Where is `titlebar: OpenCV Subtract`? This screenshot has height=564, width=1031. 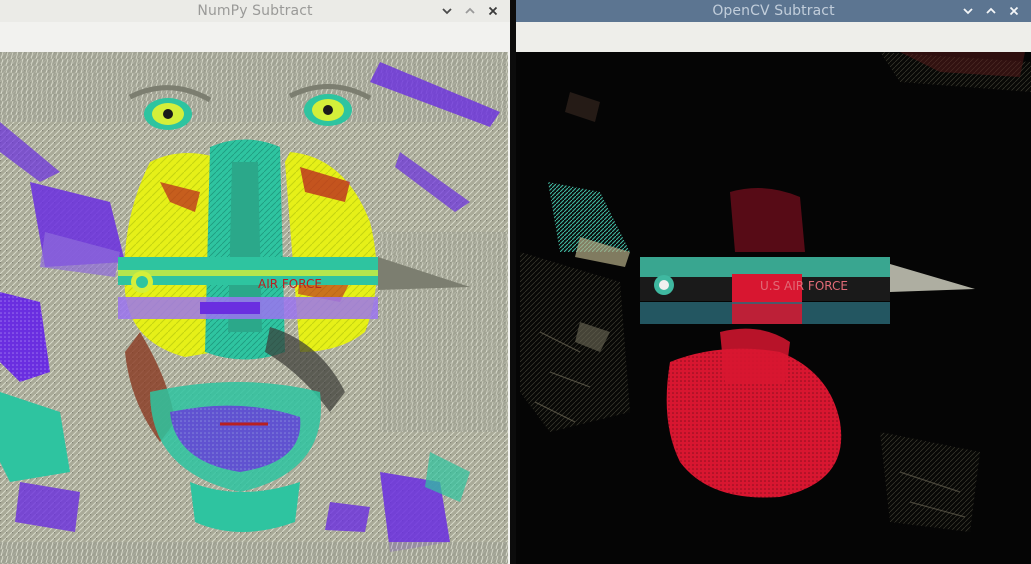
titlebar: OpenCV Subtract is located at coordinates (773, 11).